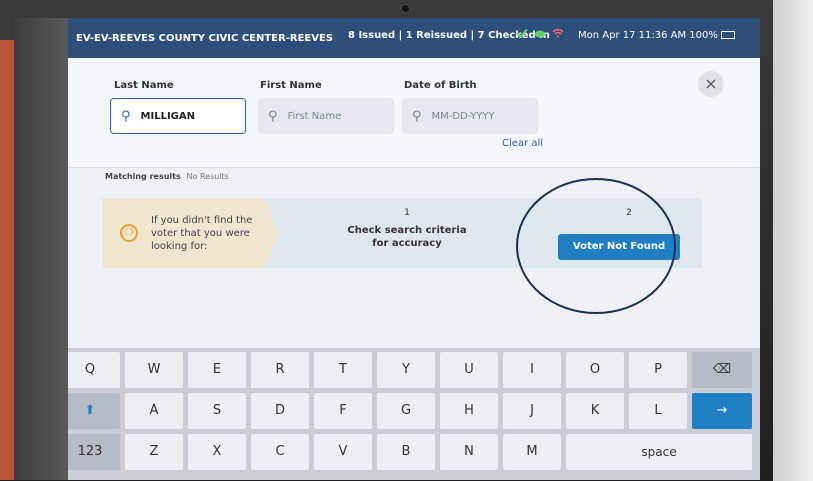  I want to click on datetime-battery: Mon Apr 17 11:36 AM 100%, so click(656, 35).